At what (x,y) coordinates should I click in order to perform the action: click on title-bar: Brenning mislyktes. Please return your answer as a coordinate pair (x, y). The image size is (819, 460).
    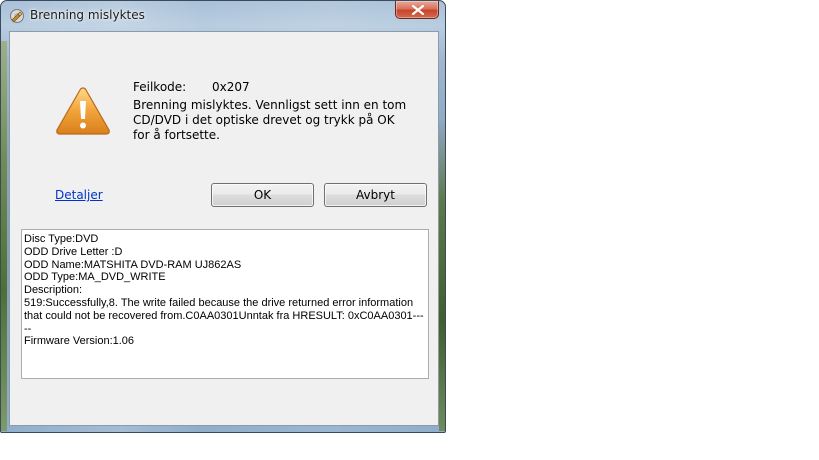
    Looking at the image, I should click on (223, 16).